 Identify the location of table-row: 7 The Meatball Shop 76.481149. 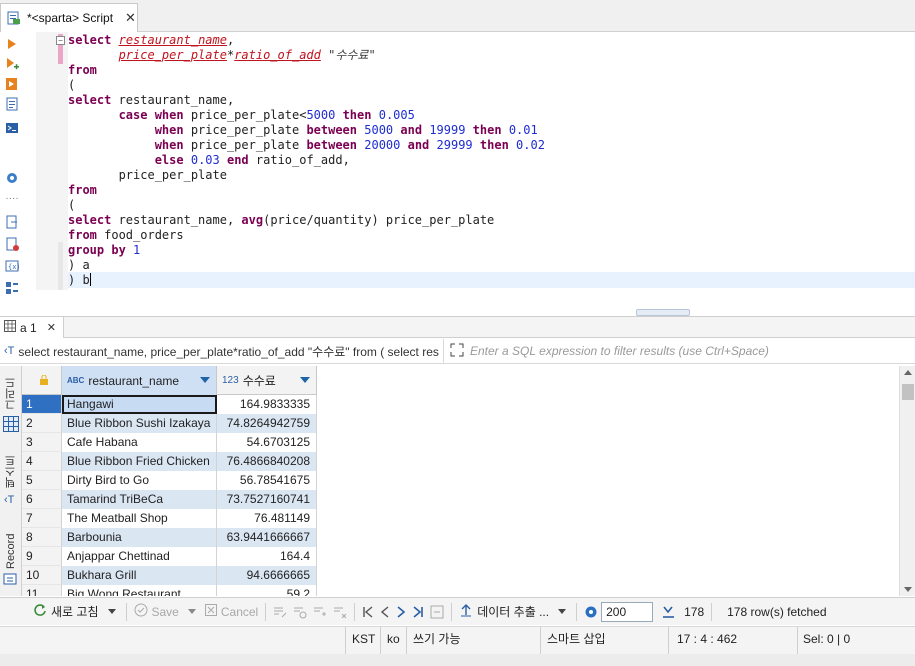
(169, 518).